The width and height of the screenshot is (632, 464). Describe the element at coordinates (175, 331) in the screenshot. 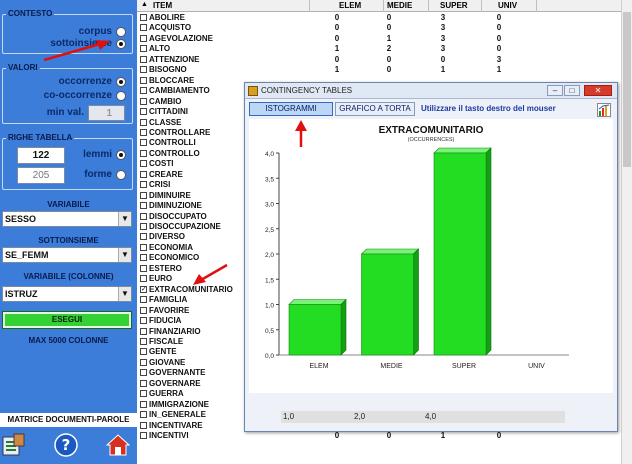

I see `row-item-name: FINANZIARIO` at that location.